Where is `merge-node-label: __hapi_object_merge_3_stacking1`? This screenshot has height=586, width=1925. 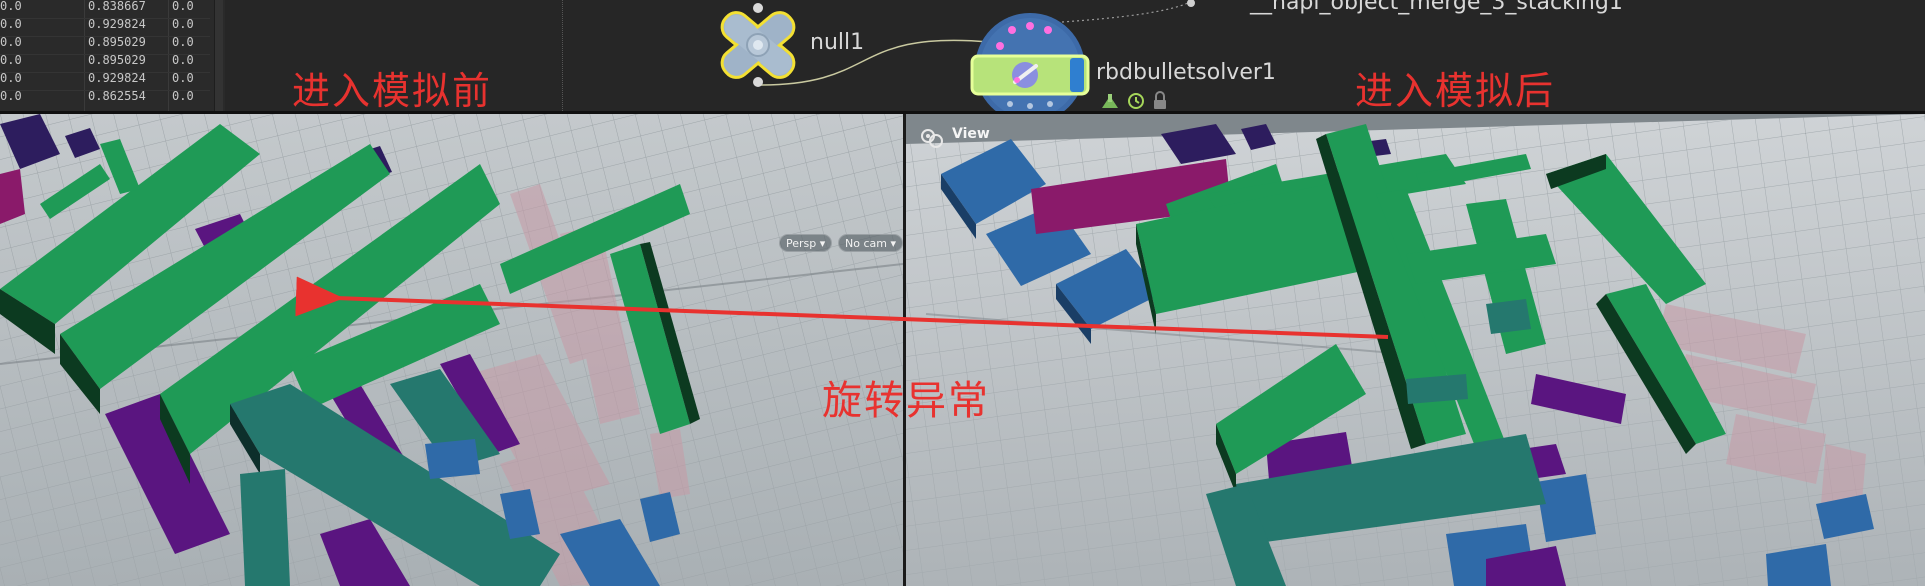
merge-node-label: __hapi_object_merge_3_stacking1 is located at coordinates (1436, 7).